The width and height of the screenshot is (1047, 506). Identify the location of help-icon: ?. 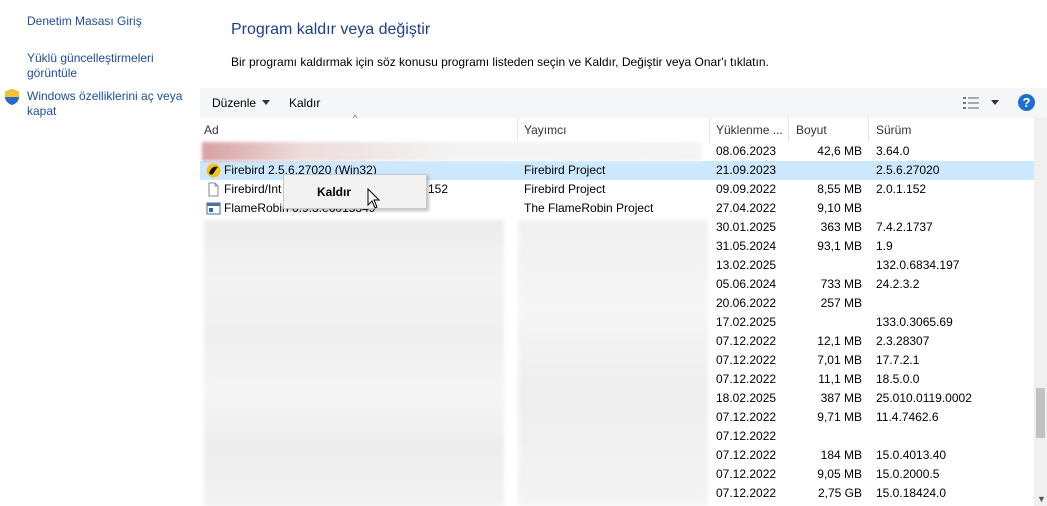
(1026, 102).